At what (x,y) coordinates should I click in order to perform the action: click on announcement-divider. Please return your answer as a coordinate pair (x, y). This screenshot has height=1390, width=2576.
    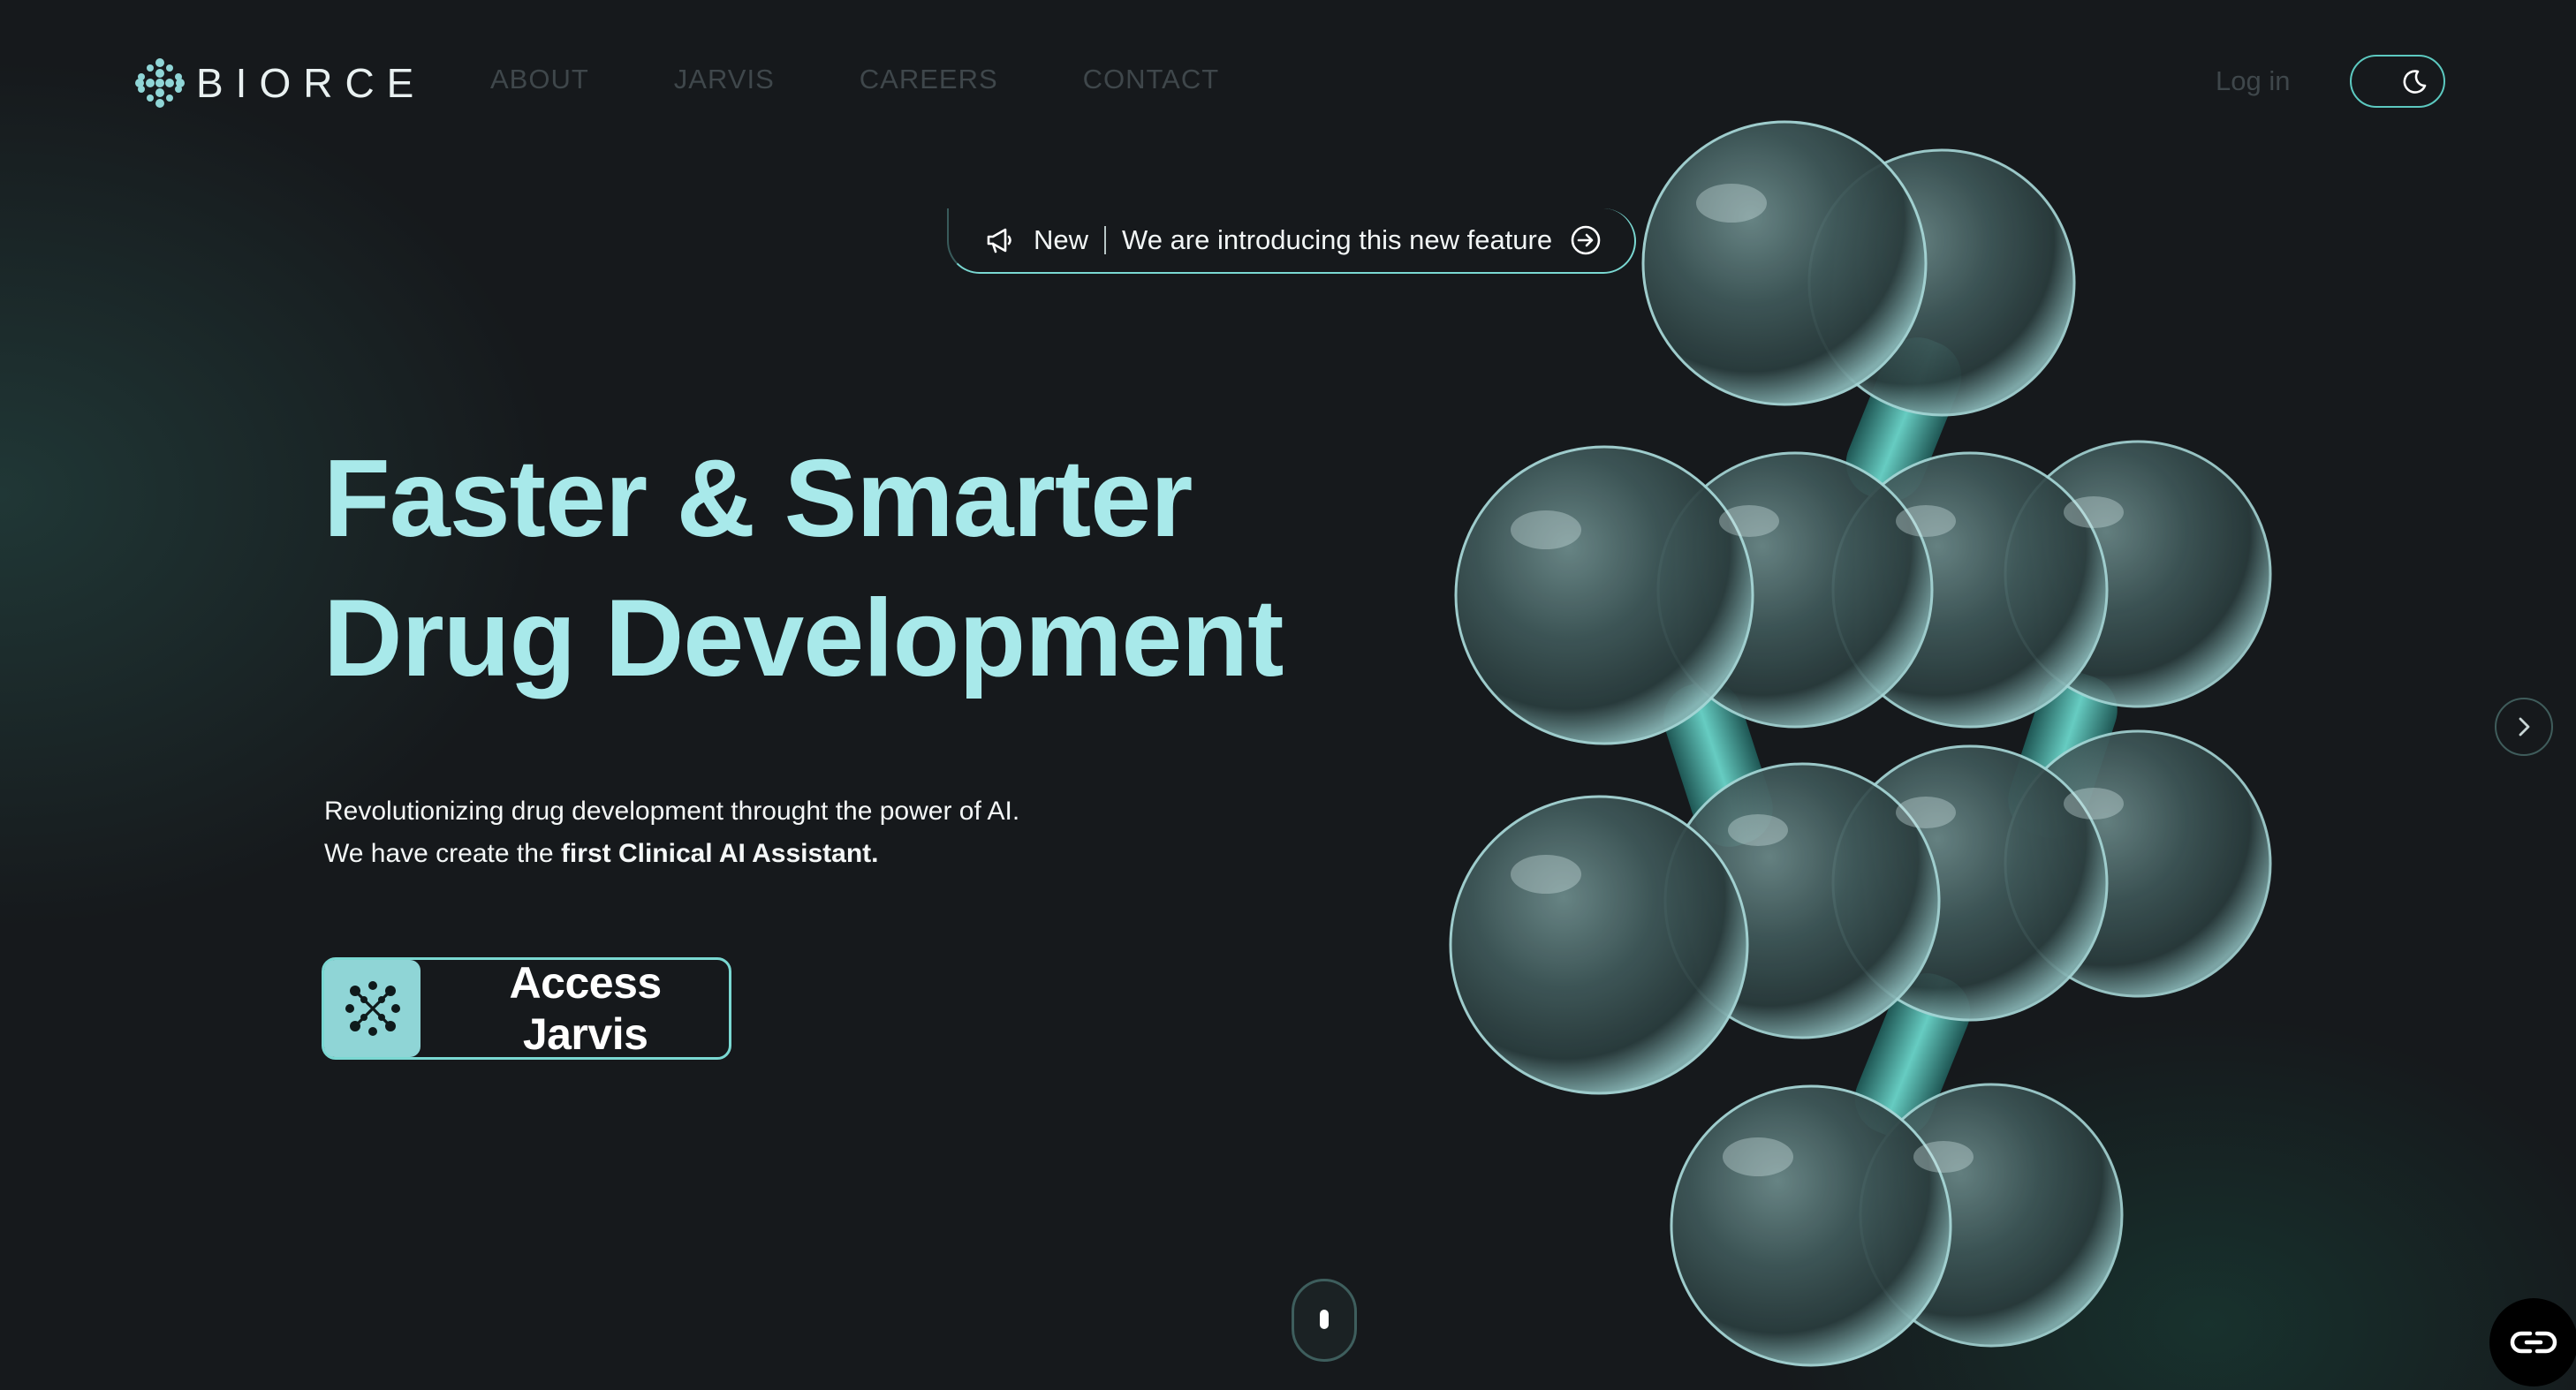
    Looking at the image, I should click on (1106, 240).